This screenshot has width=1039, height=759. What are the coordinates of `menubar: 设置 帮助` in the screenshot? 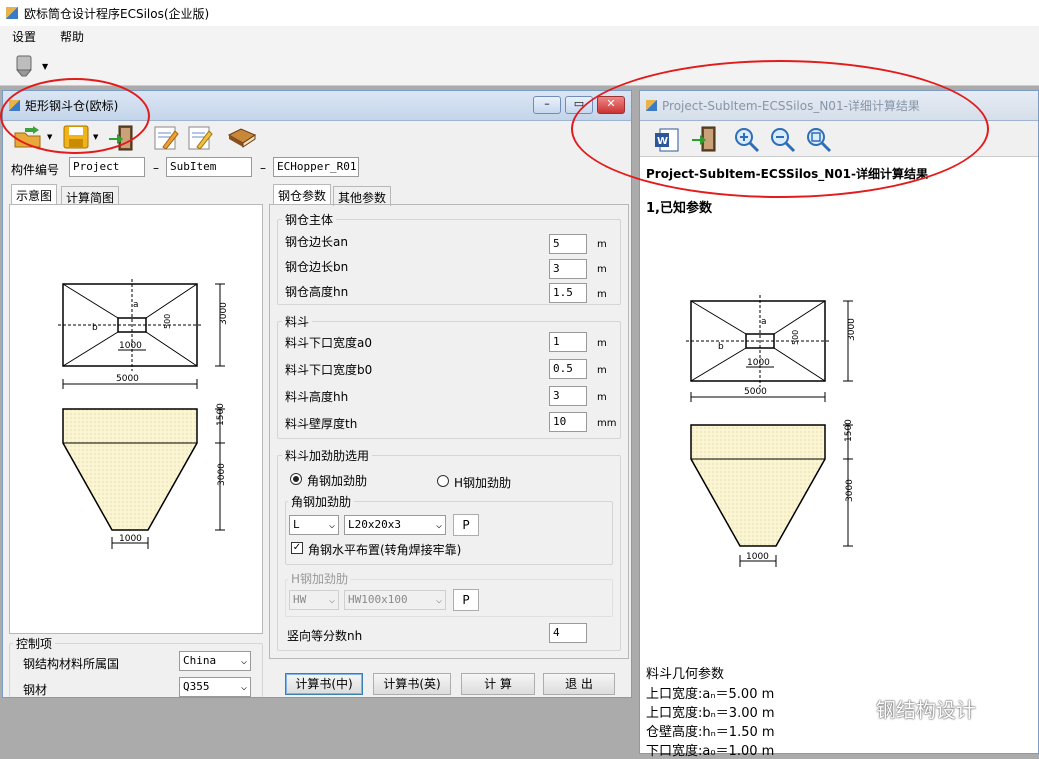 It's located at (519, 36).